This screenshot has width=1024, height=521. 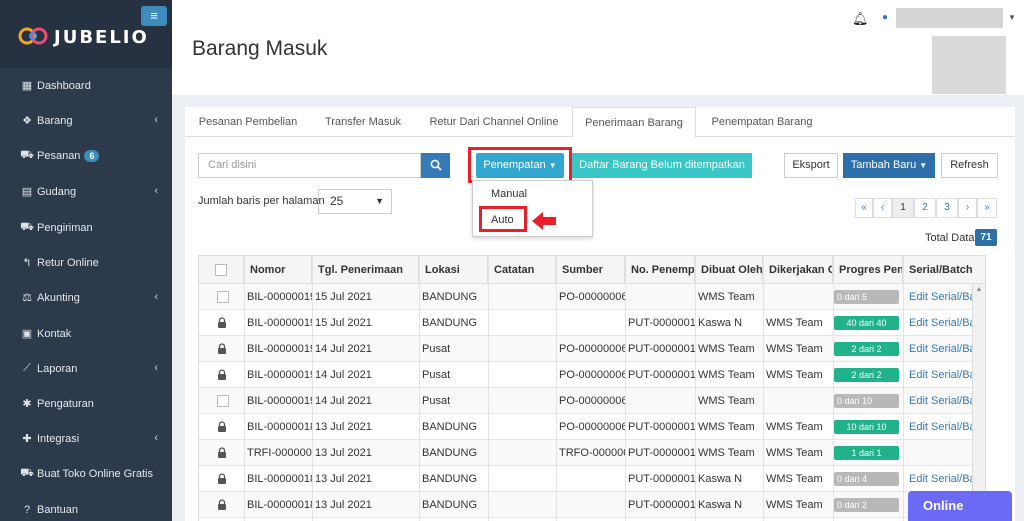 What do you see at coordinates (86, 368) in the screenshot?
I see `sidebar-item-laporan: ⟋ Laporan ‹` at bounding box center [86, 368].